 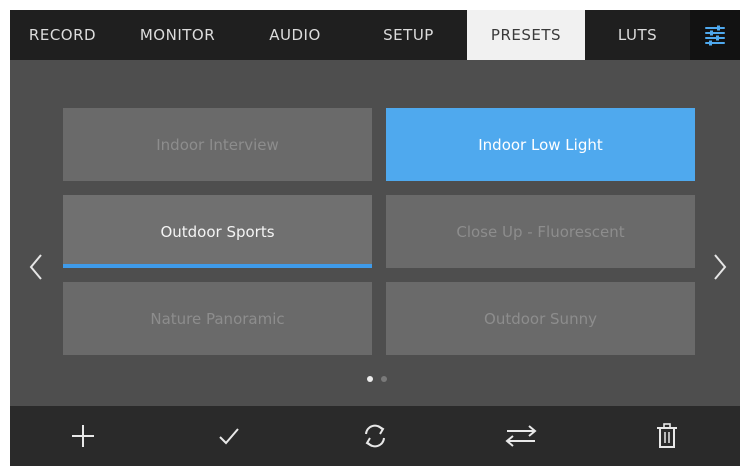 What do you see at coordinates (295, 35) in the screenshot?
I see `tab-audio: AUDIO` at bounding box center [295, 35].